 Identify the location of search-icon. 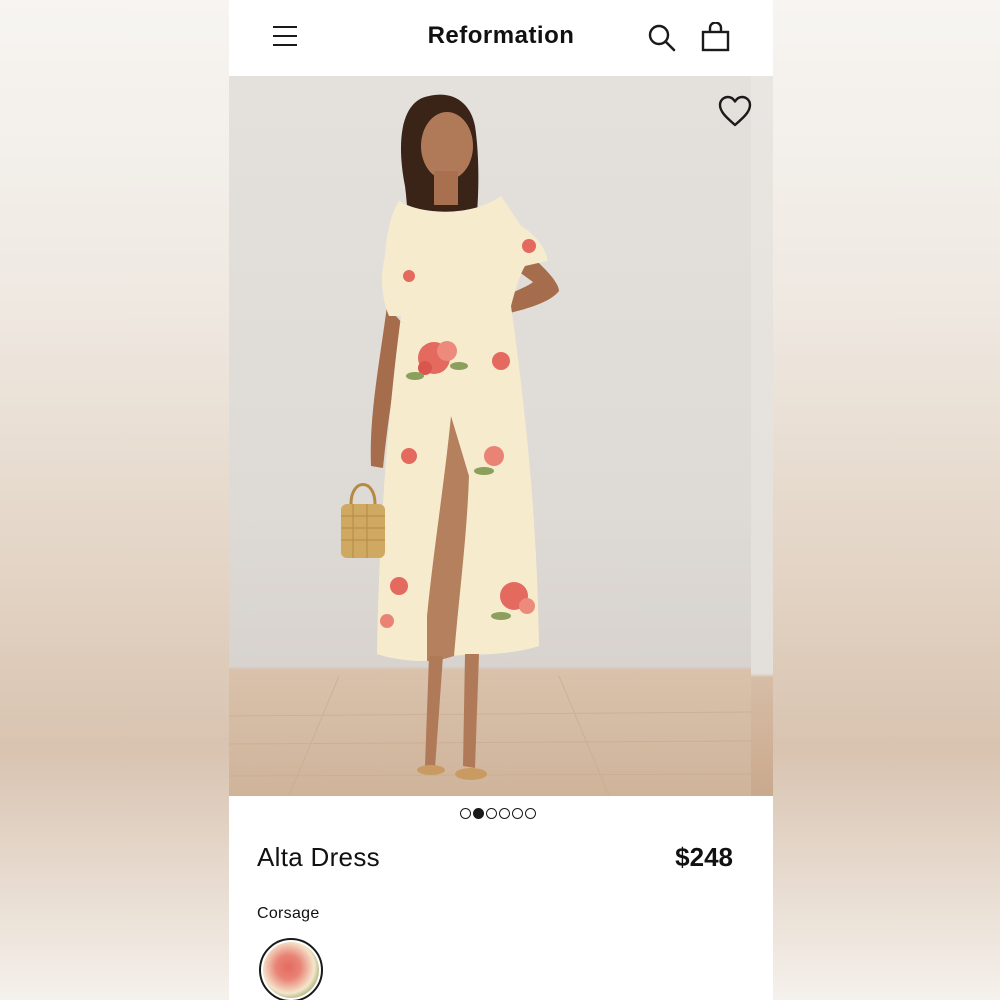
(662, 38).